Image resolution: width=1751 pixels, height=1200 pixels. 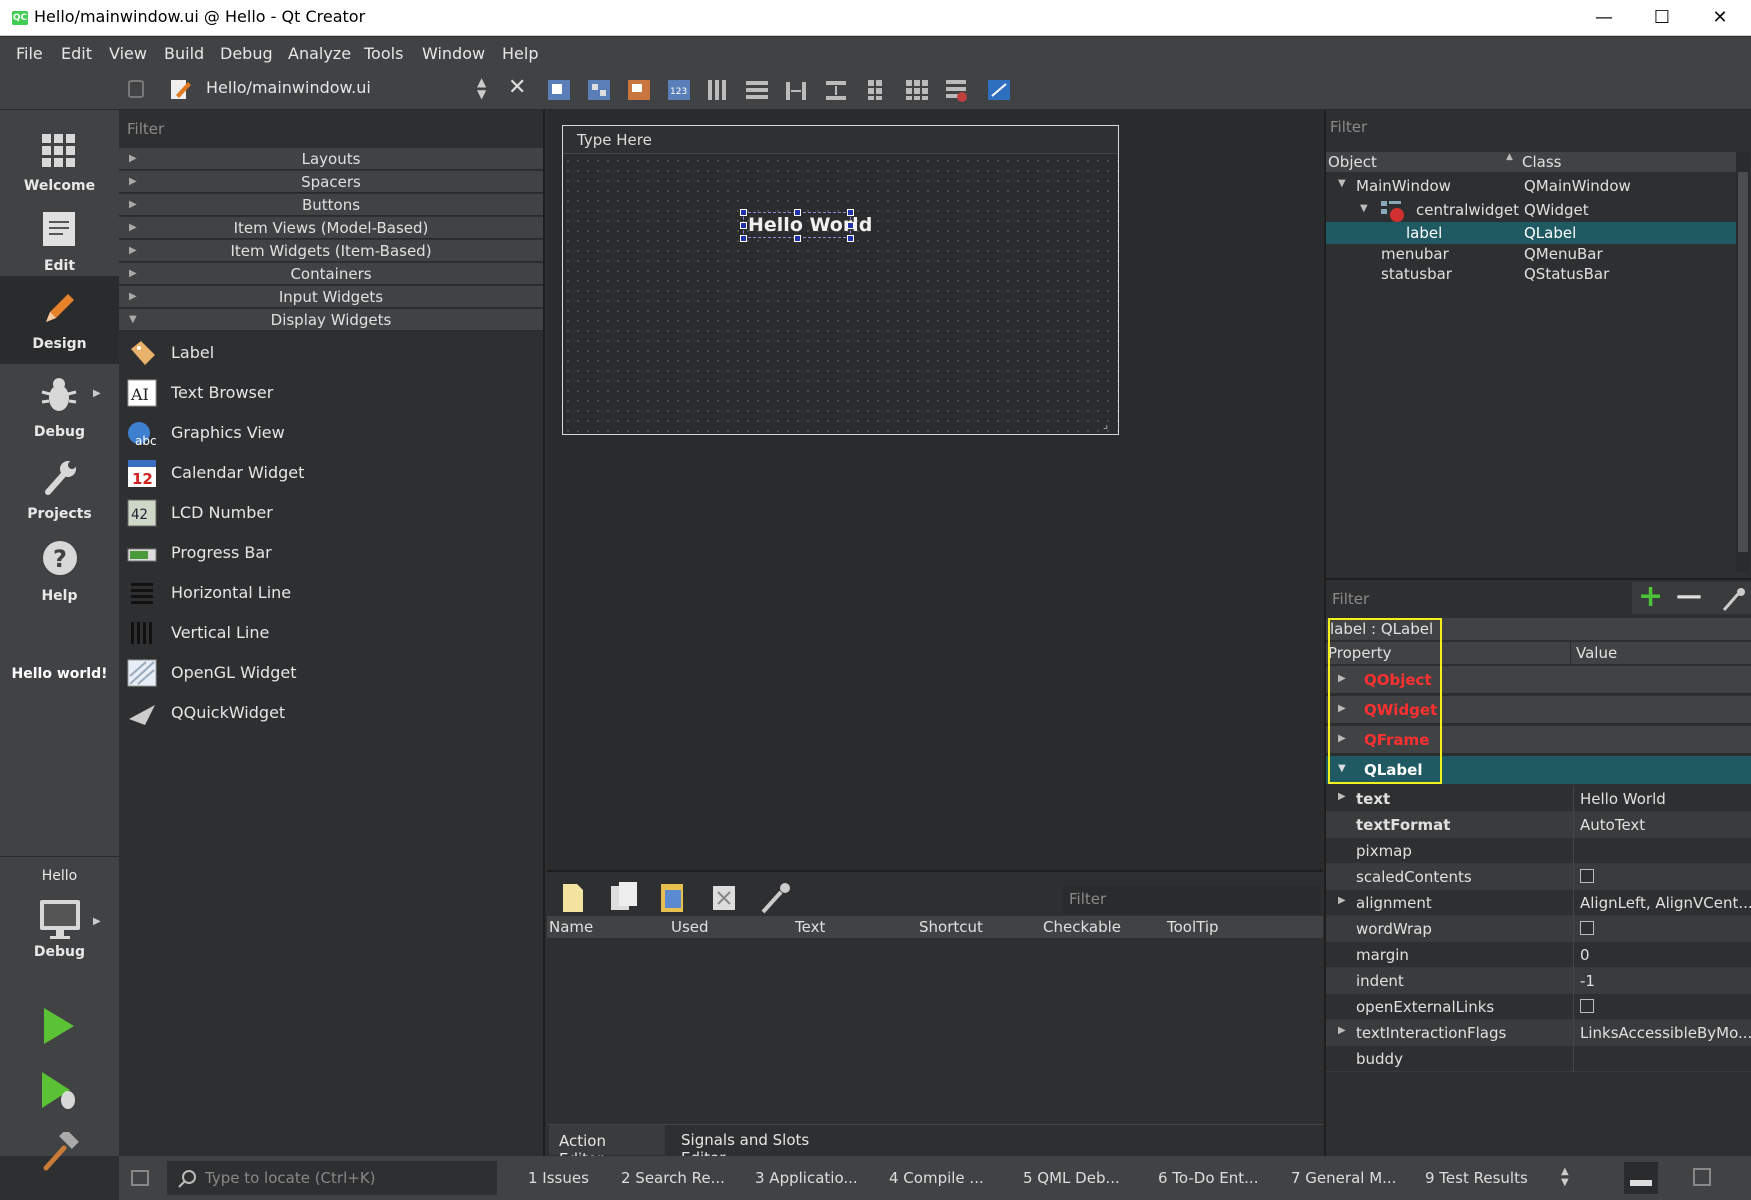 I want to click on scrollbar-thumb, so click(x=1743, y=362).